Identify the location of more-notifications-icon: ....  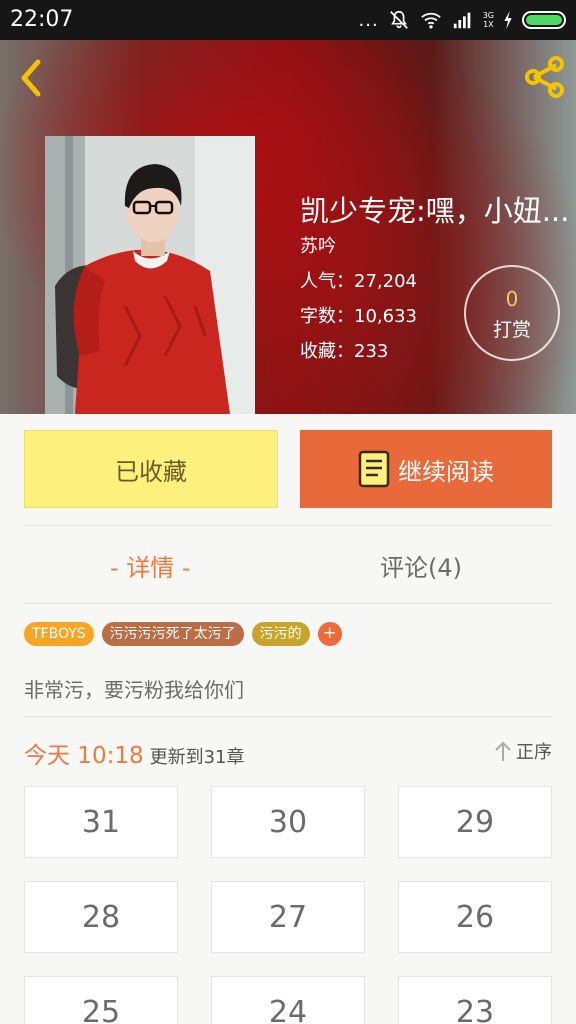
(368, 20).